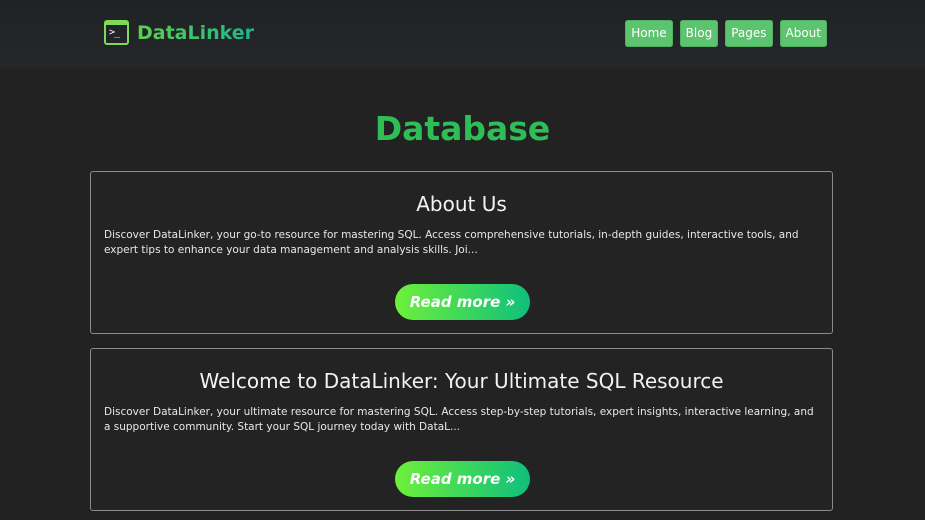 The width and height of the screenshot is (925, 520). I want to click on nav-blog-button: Blog, so click(699, 33).